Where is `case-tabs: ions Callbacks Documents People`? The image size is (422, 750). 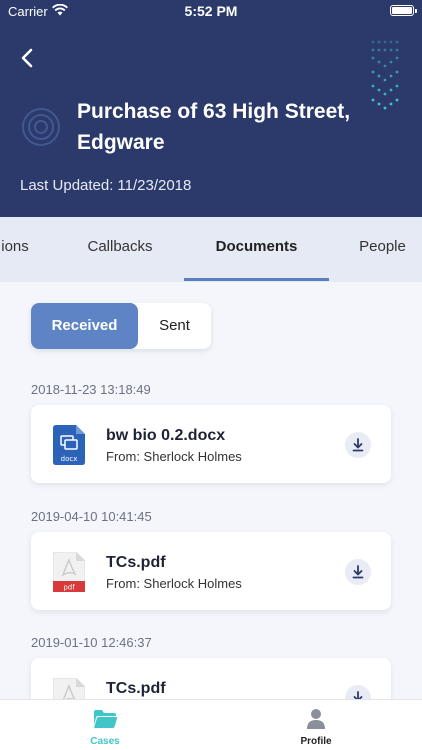 case-tabs: ions Callbacks Documents People is located at coordinates (211, 249).